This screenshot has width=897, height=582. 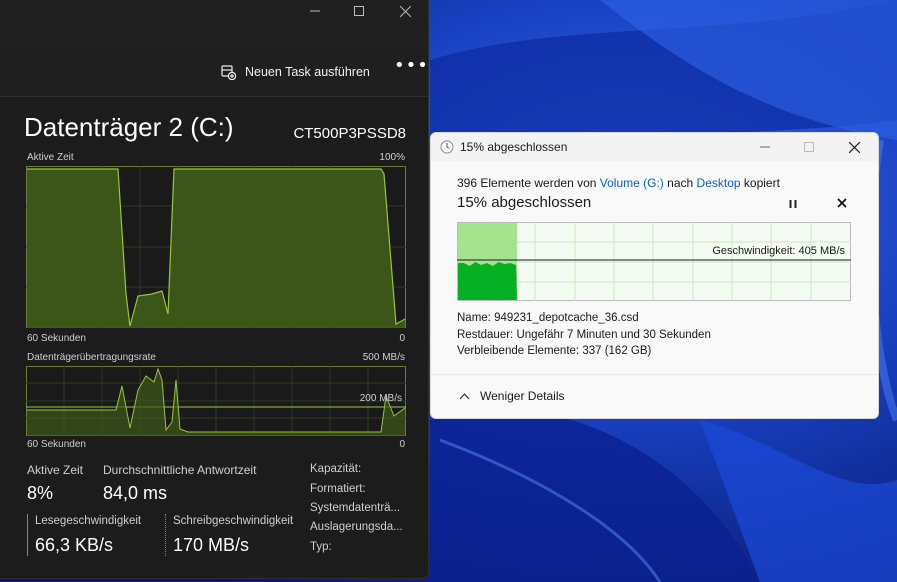 I want to click on active-time-value: 8%, so click(x=40, y=493).